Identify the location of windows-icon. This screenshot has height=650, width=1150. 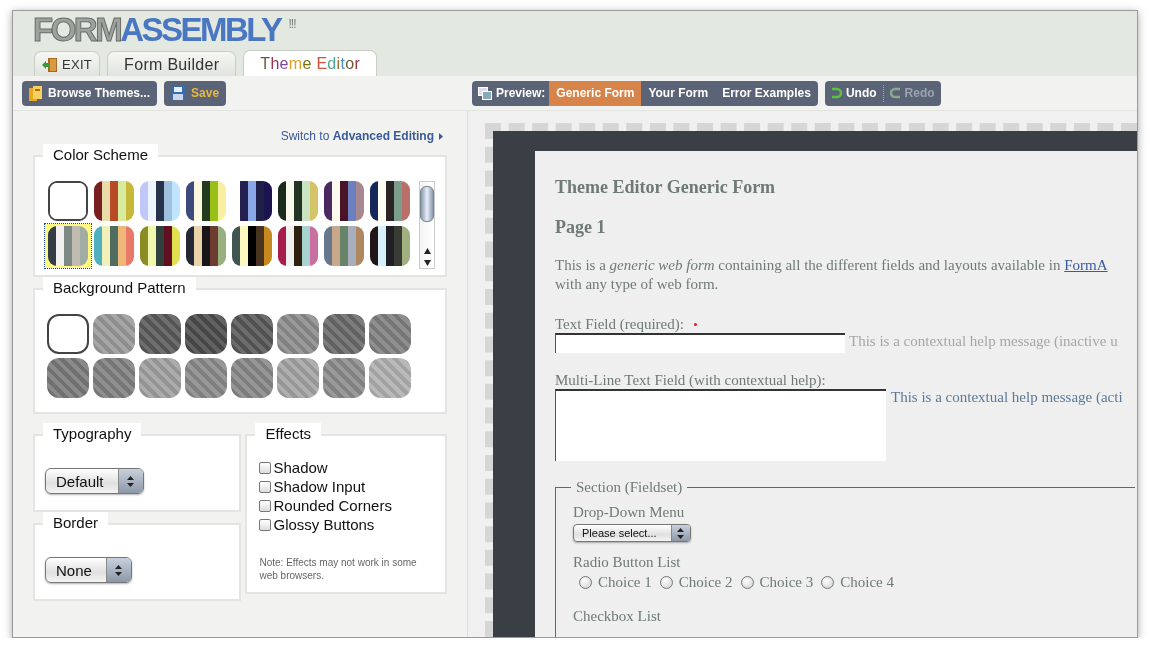
(485, 93).